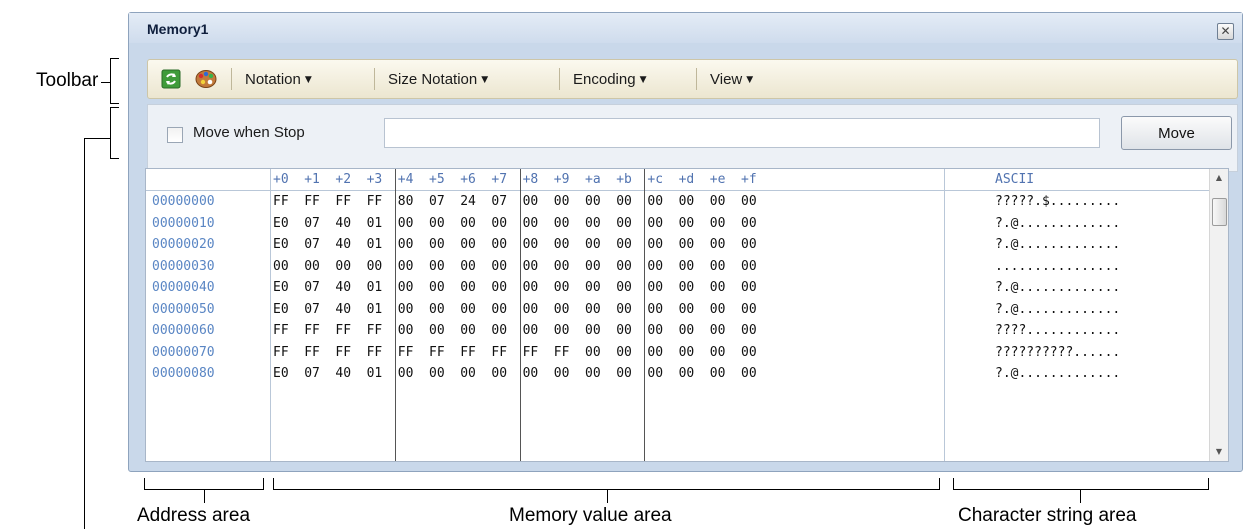 The width and height of the screenshot is (1254, 529). Describe the element at coordinates (206, 79) in the screenshot. I see `color-palette-icon` at that location.